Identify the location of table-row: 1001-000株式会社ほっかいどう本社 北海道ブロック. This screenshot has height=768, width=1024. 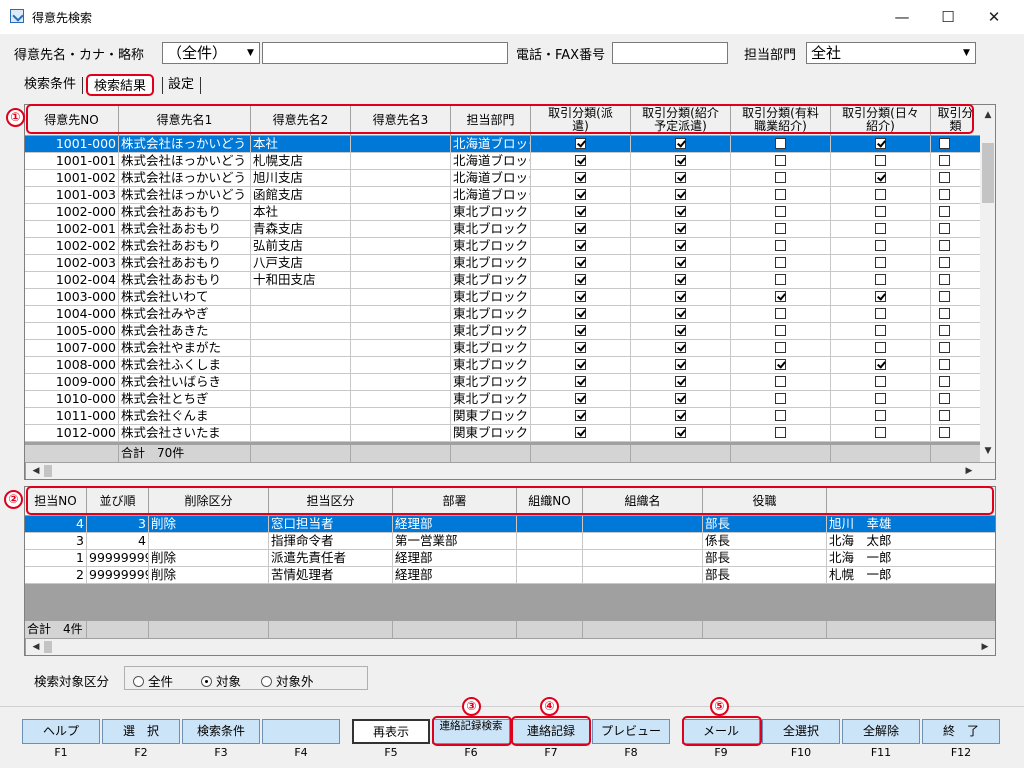
(503, 144).